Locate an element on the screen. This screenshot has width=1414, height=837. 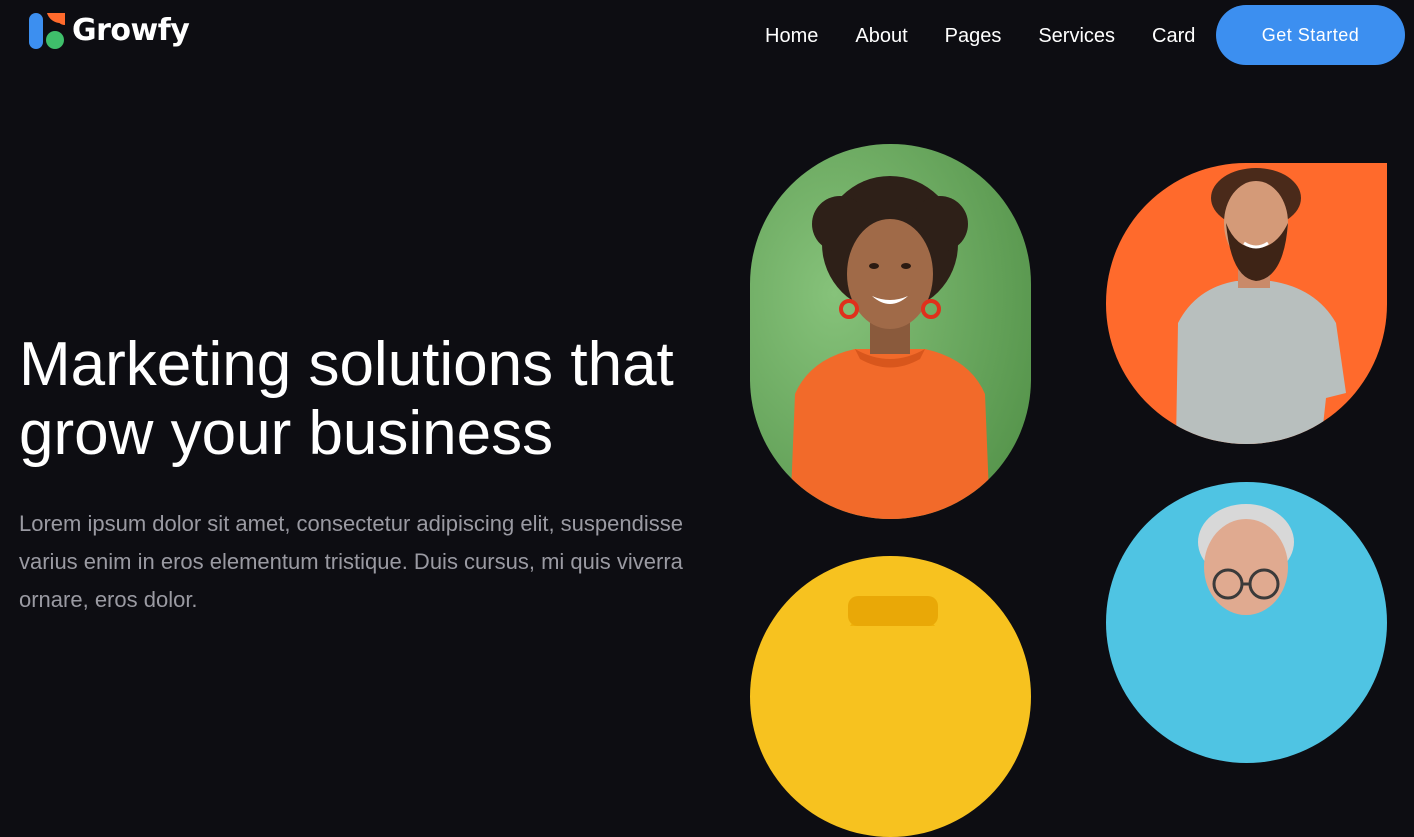
woman-green-background-photo is located at coordinates (890, 331).